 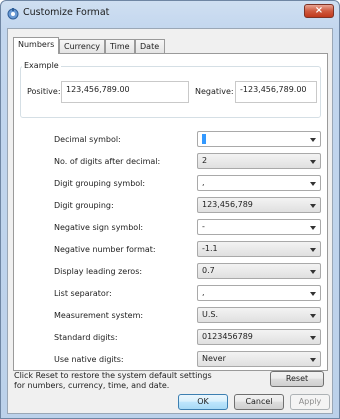 I want to click on standard-digits-value: 0123456789, so click(x=227, y=336).